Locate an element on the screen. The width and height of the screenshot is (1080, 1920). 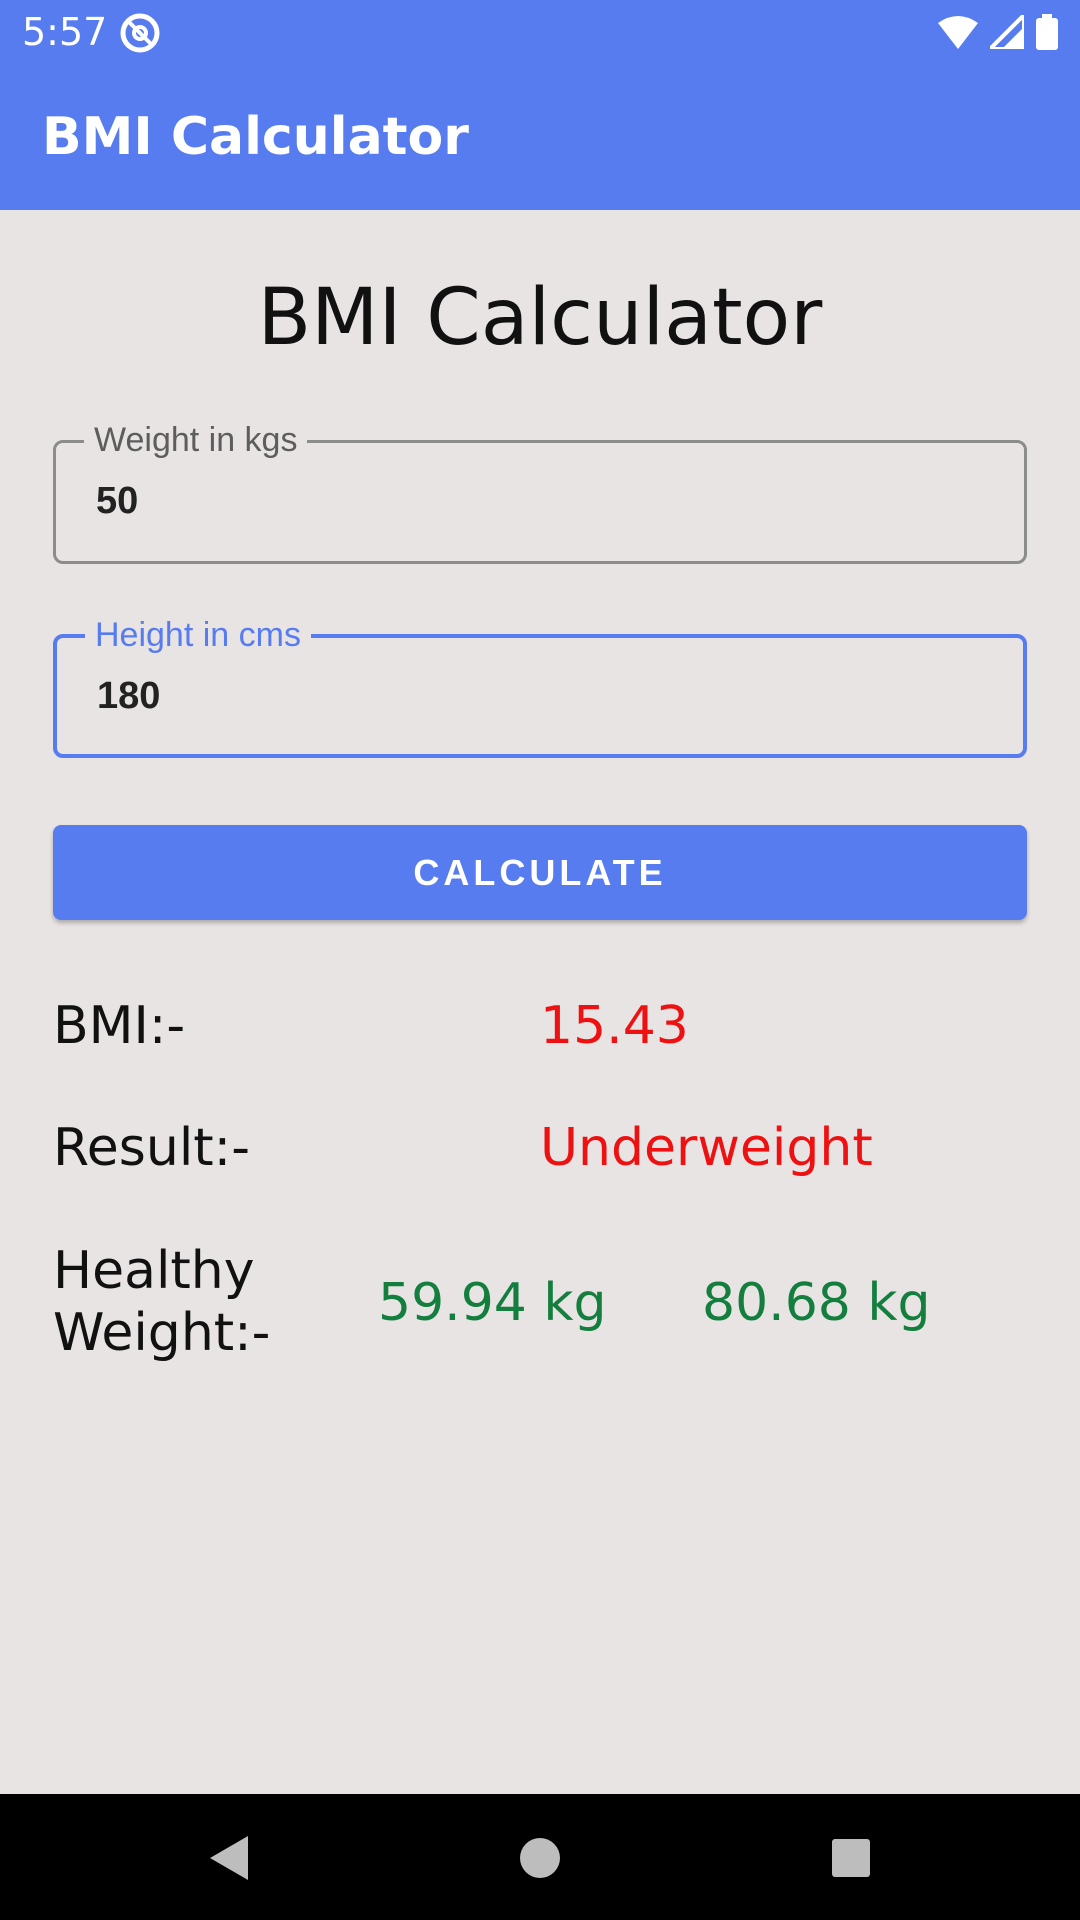
back-icon is located at coordinates (228, 1858).